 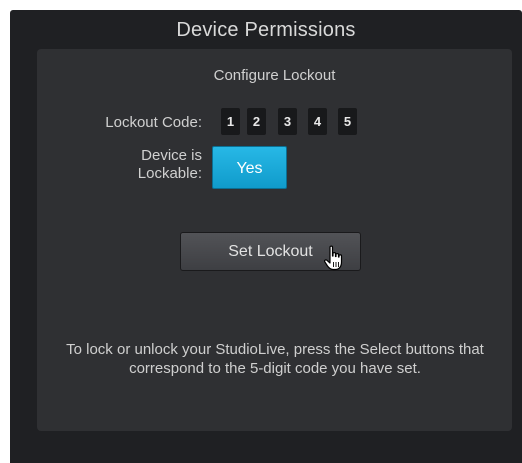 I want to click on hand-pointer-icon, so click(x=333, y=258).